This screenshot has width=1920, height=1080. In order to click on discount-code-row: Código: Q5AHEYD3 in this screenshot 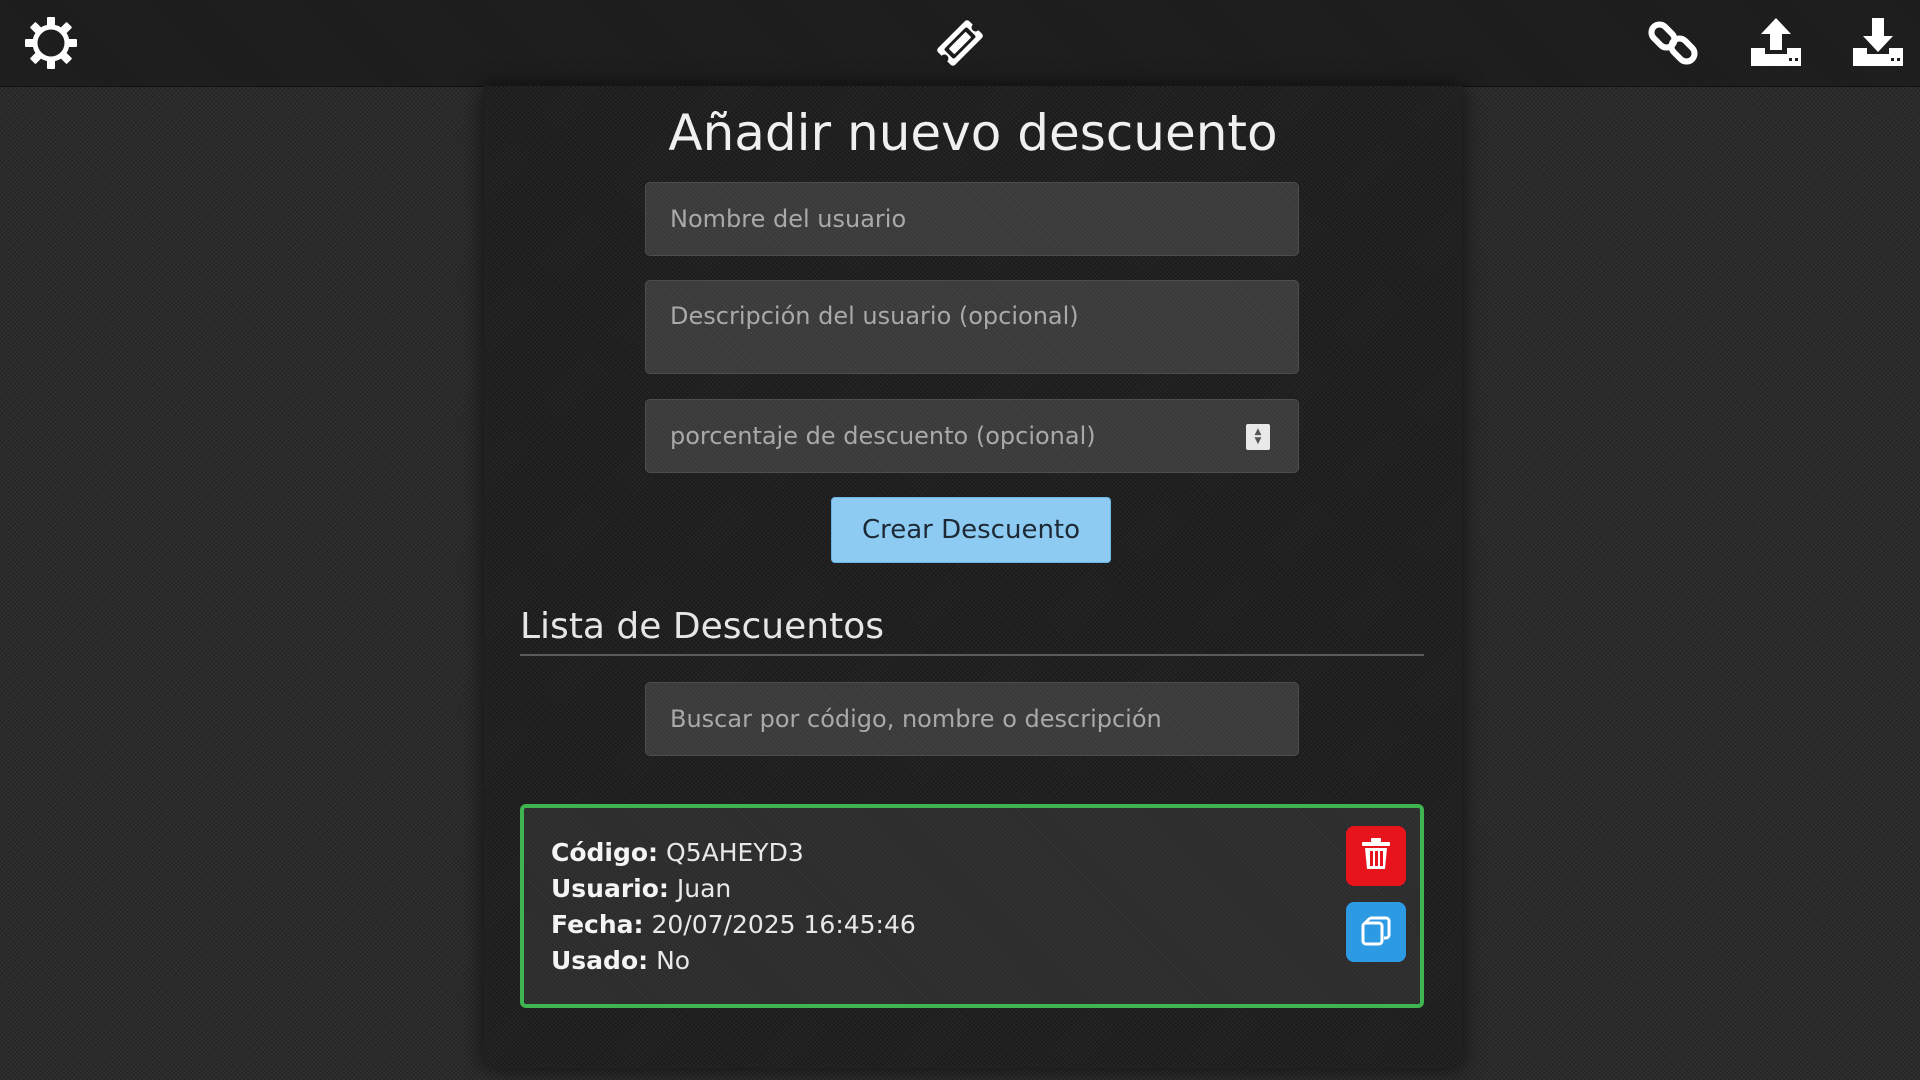, I will do `click(677, 852)`.